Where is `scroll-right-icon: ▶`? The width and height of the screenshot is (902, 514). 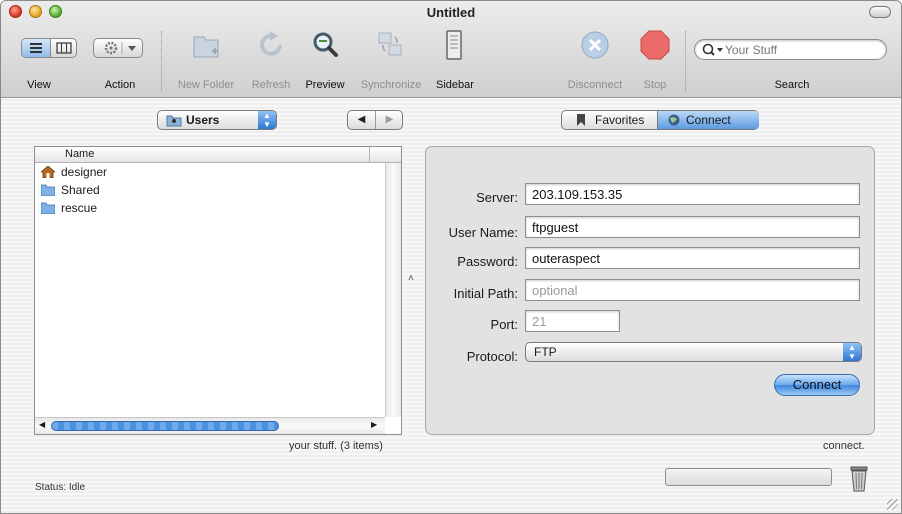
scroll-right-icon: ▶ is located at coordinates (374, 424).